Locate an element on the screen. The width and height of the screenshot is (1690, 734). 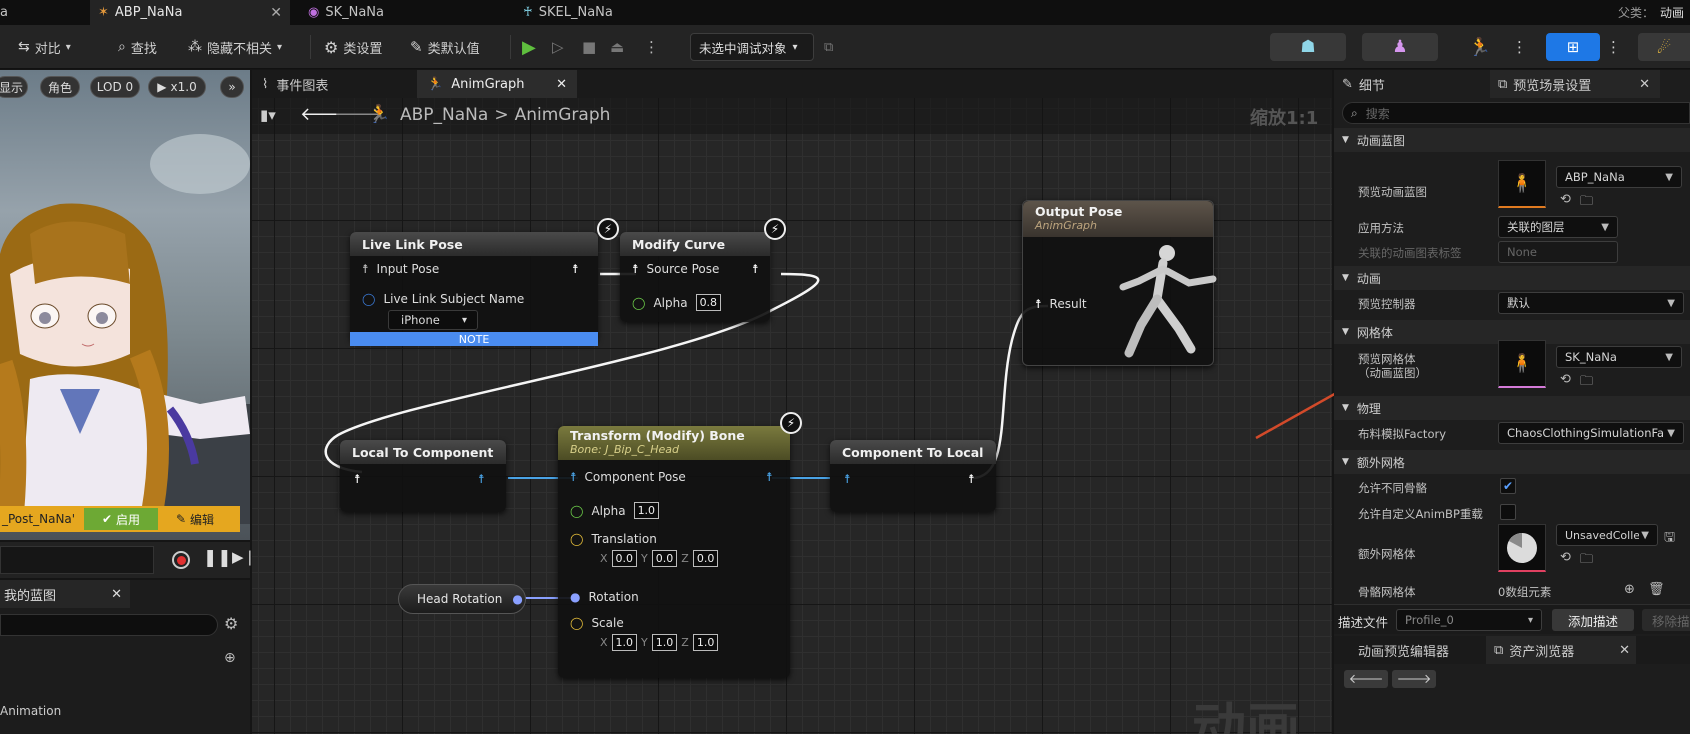
edit-button: ✎ 编辑 is located at coordinates (195, 519).